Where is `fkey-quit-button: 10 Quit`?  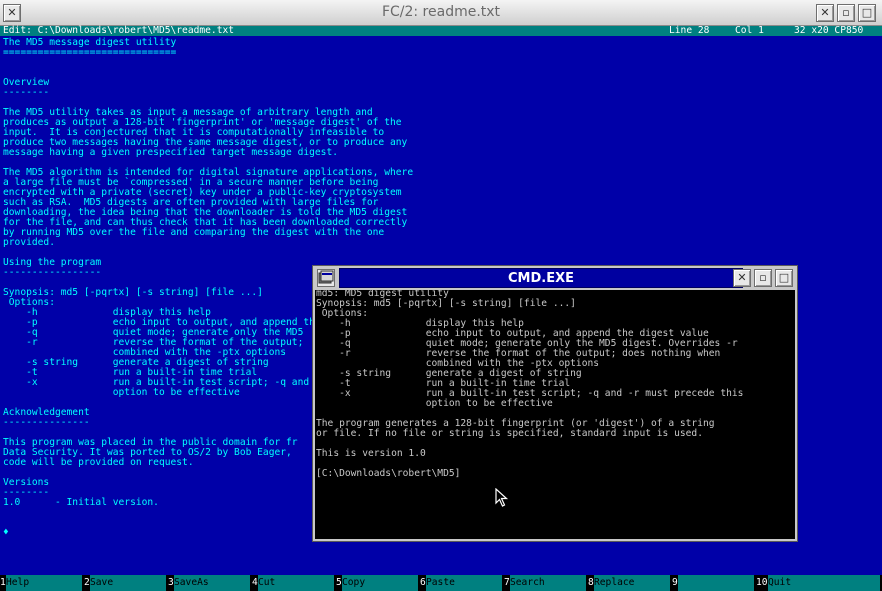 fkey-quit-button: 10 Quit is located at coordinates (819, 583).